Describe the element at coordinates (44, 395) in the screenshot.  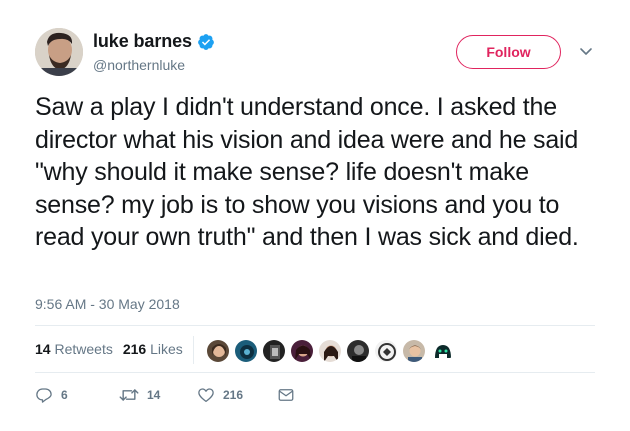
I see `reply-icon` at that location.